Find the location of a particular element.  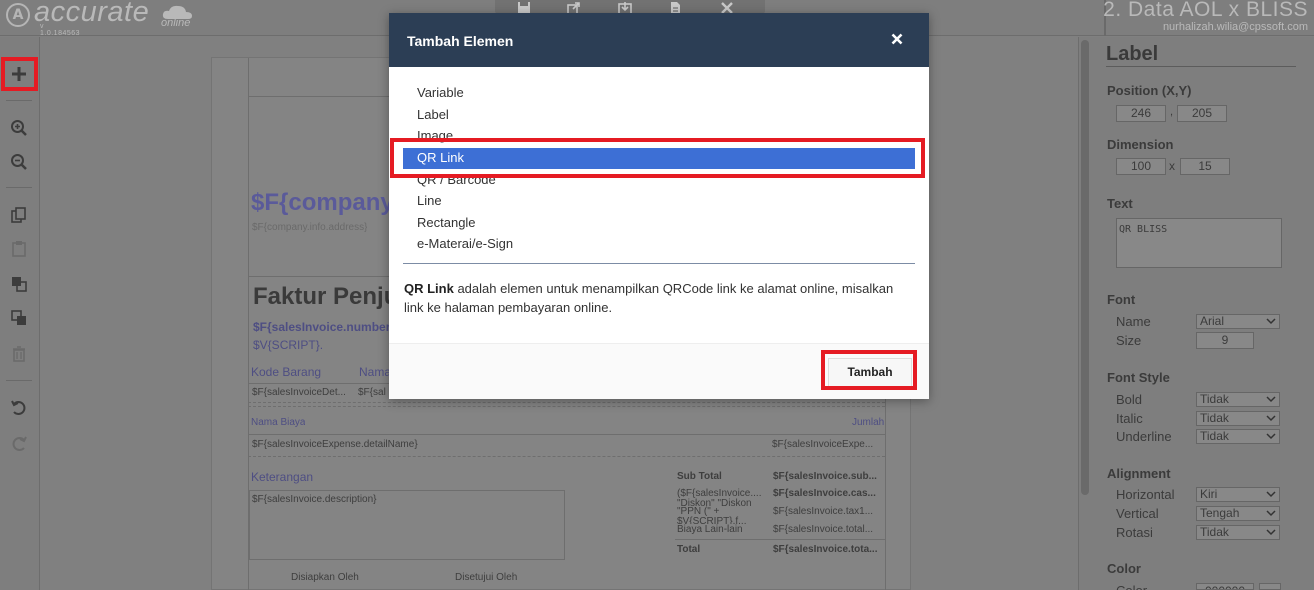

element-option-e-materai: e-Materai/e-Sign is located at coordinates (659, 244).